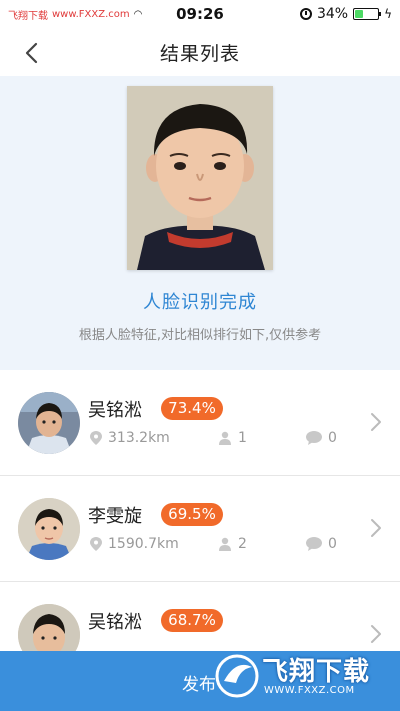  I want to click on distance-value: 1590.7km, so click(143, 544).